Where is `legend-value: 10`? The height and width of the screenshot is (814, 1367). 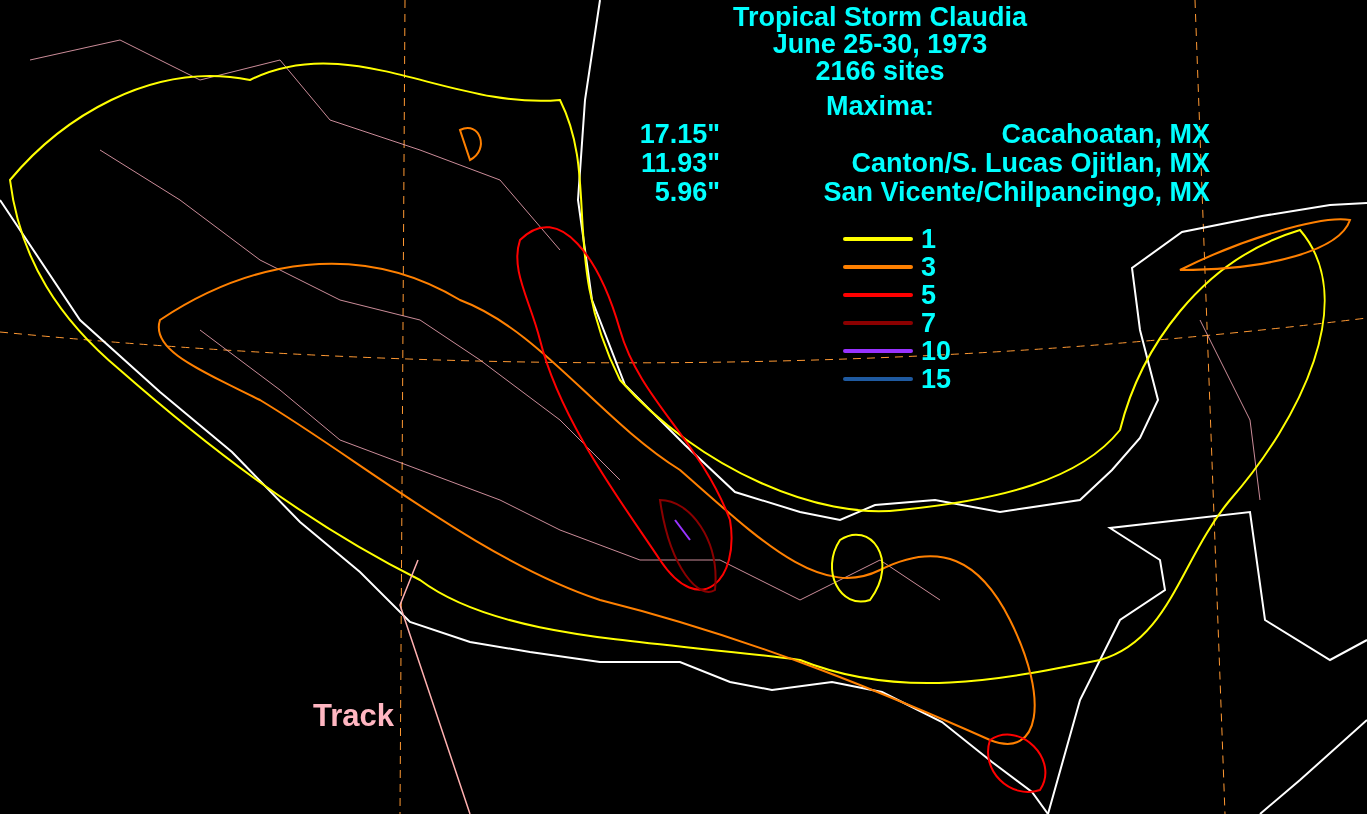
legend-value: 10 is located at coordinates (937, 351).